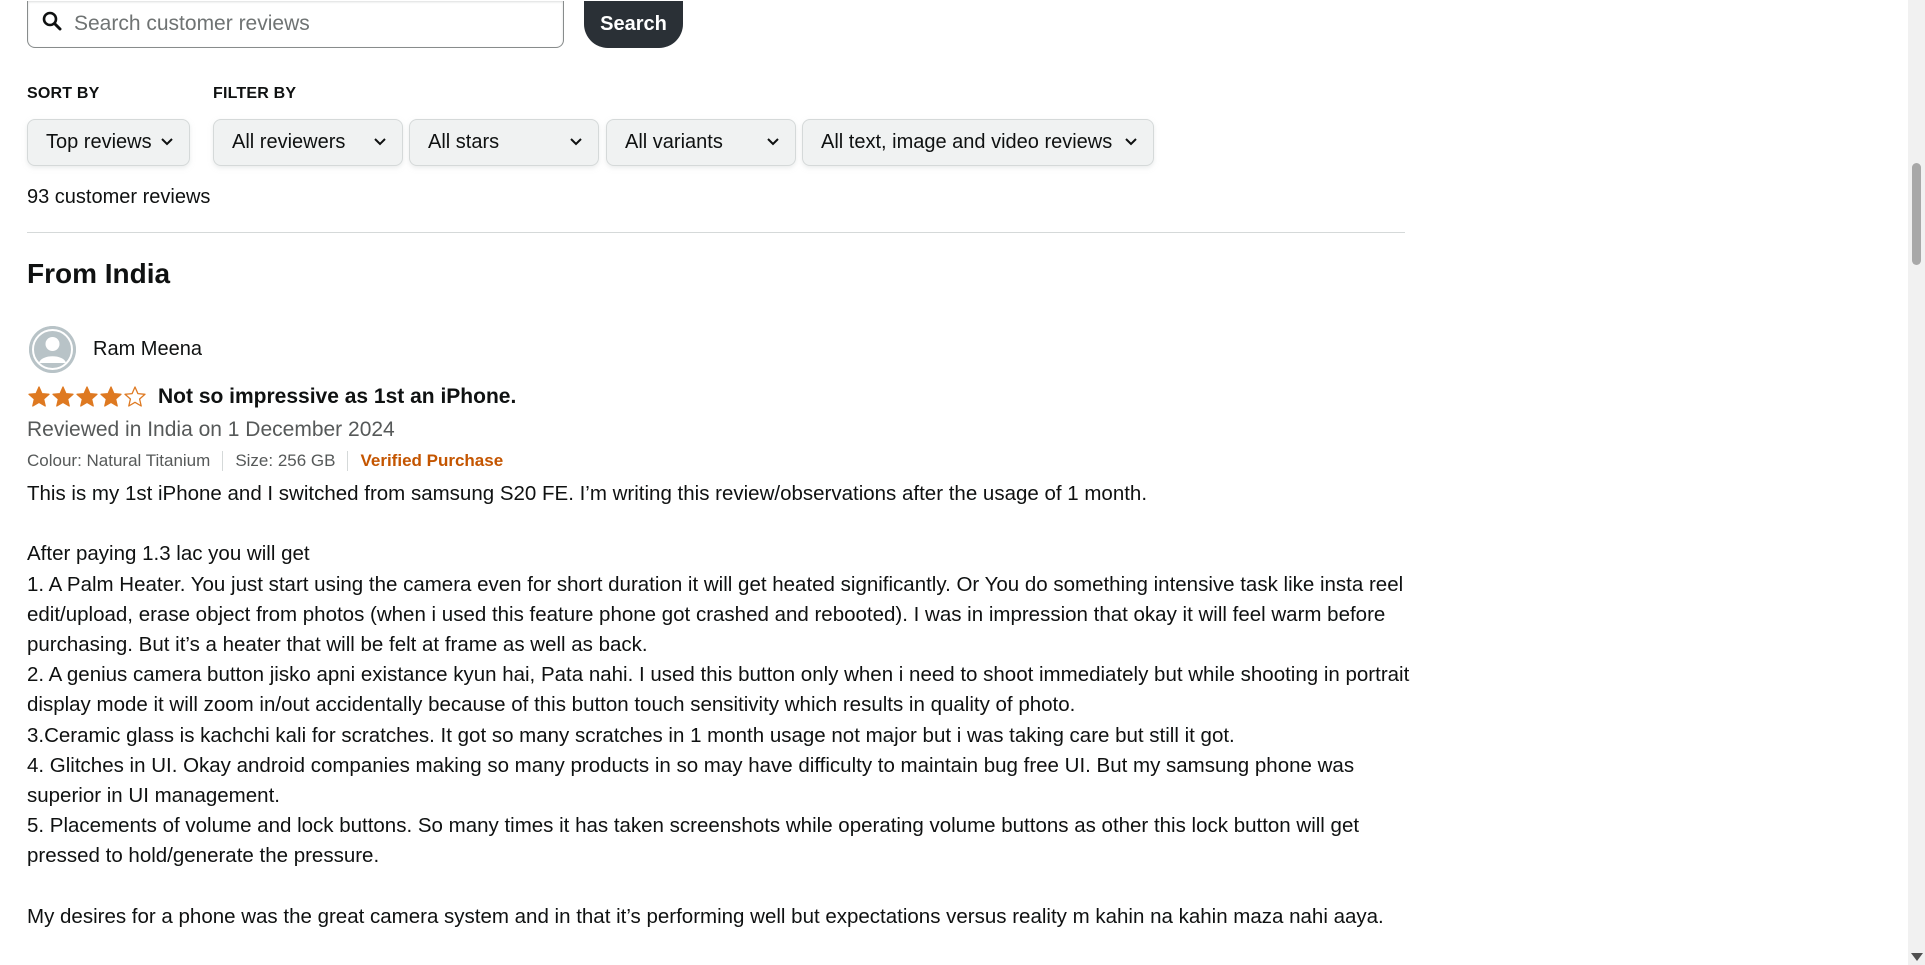 The height and width of the screenshot is (965, 1925). I want to click on filter-variants-dropdown: All variants, so click(701, 142).